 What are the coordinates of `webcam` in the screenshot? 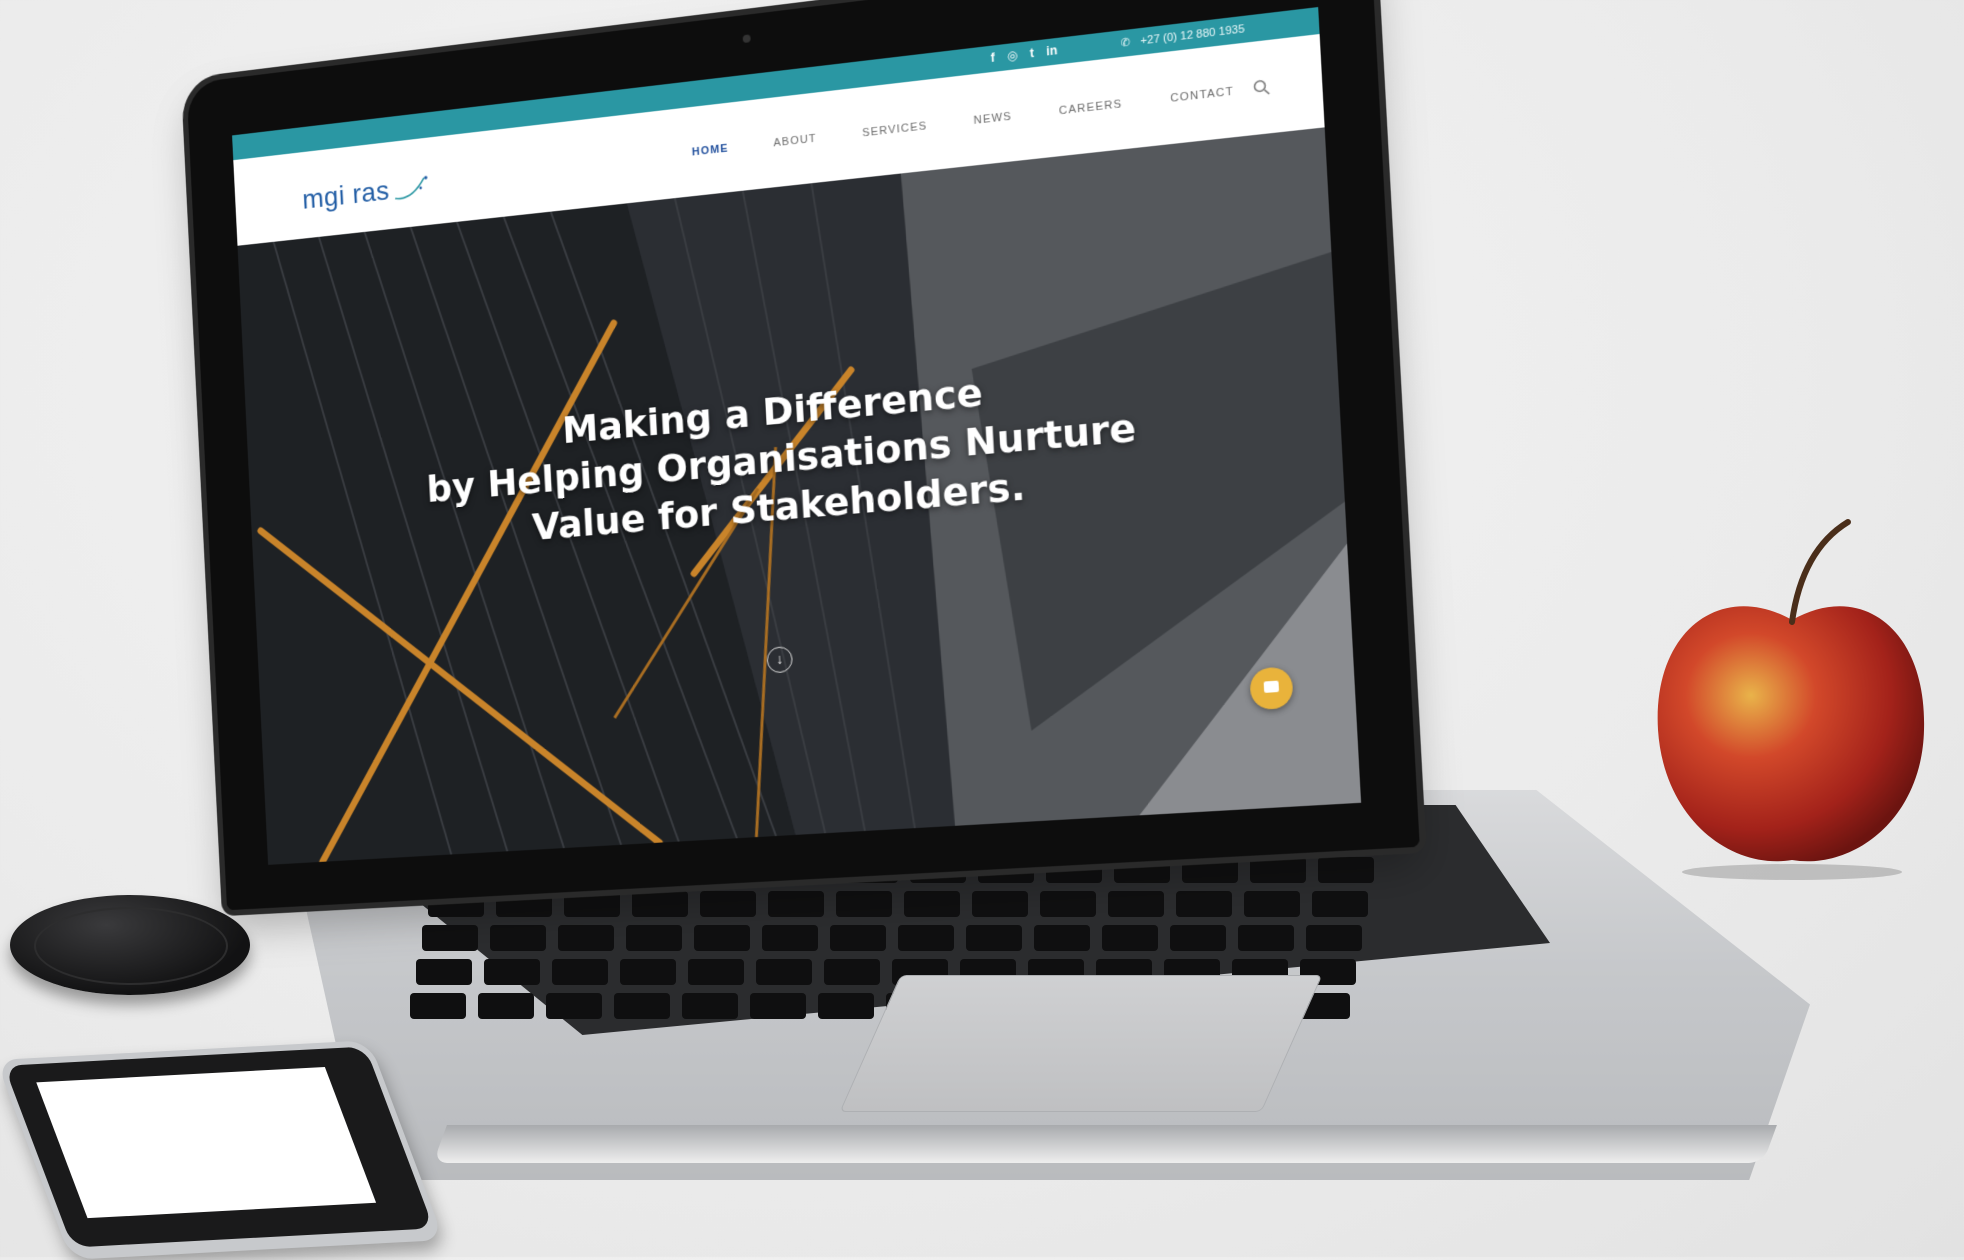 It's located at (746, 39).